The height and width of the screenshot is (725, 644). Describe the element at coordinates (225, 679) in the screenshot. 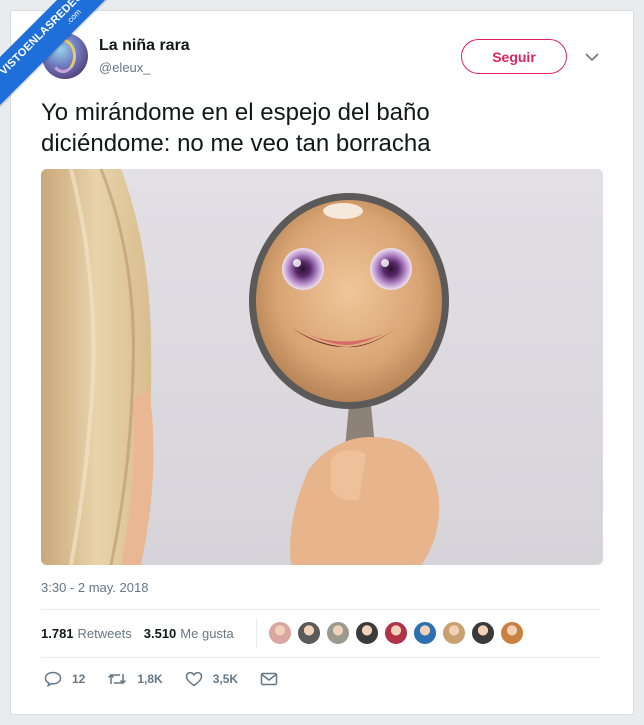

I see `like-count: 3,5K` at that location.